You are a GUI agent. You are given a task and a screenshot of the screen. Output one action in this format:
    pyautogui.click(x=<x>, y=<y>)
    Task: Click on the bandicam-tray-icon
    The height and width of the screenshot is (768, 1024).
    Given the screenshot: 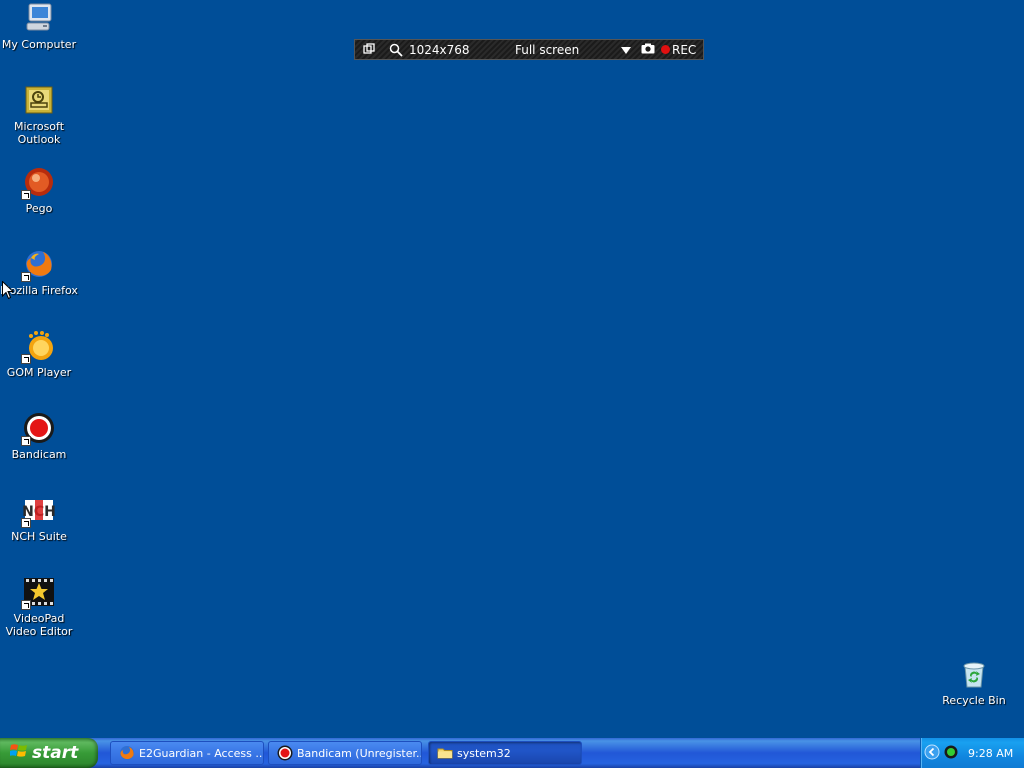 What is the action you would take?
    pyautogui.click(x=951, y=753)
    